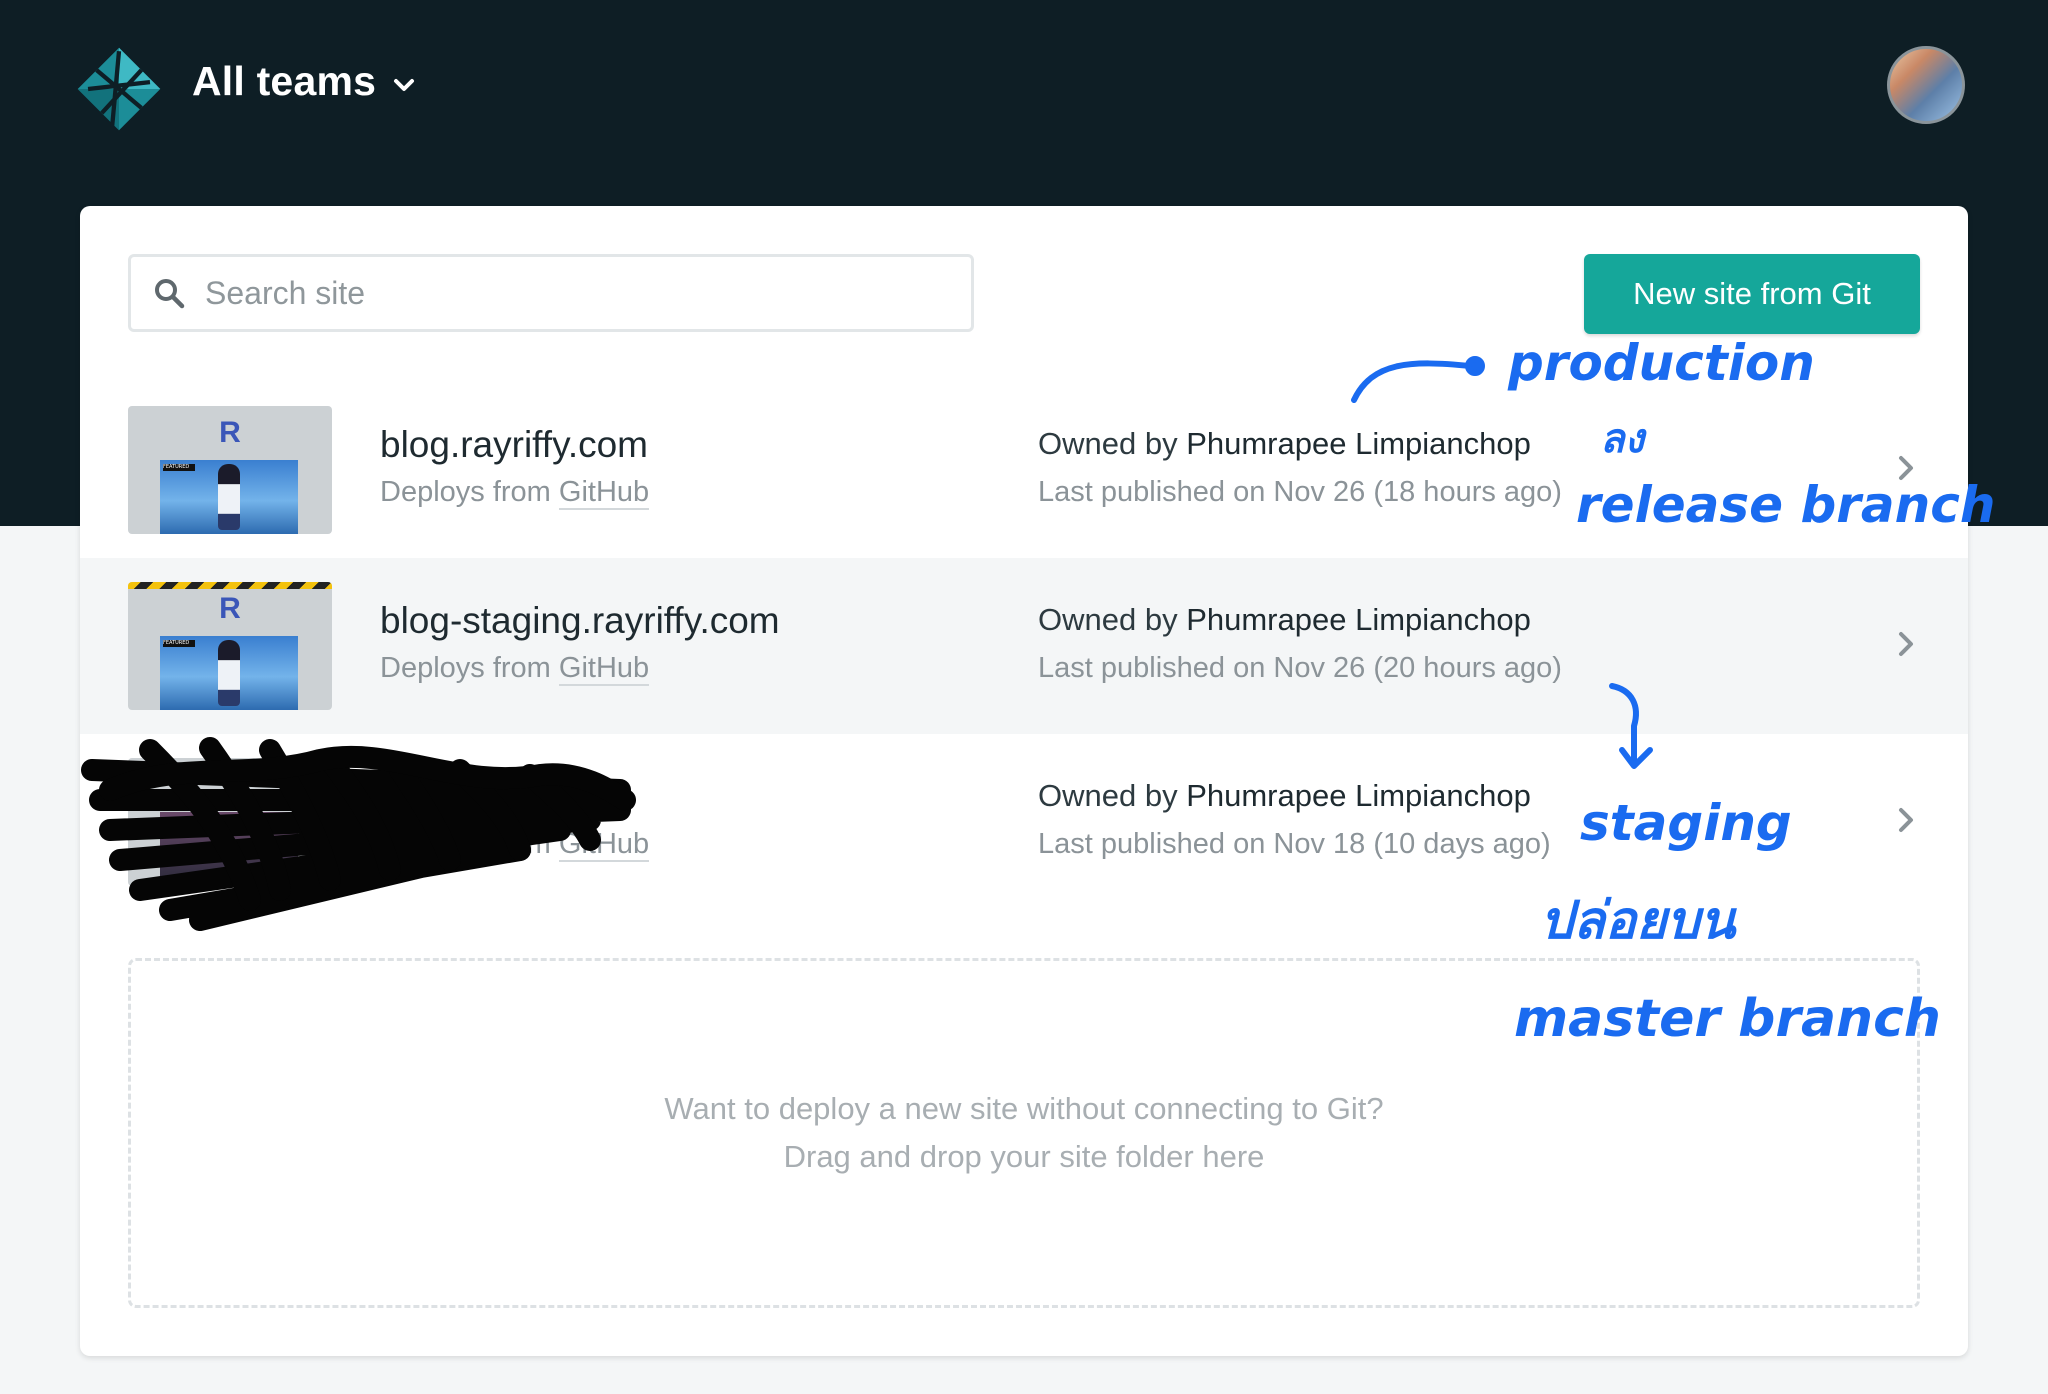 This screenshot has height=1394, width=2048. What do you see at coordinates (404, 84) in the screenshot?
I see `chevron-down-icon` at bounding box center [404, 84].